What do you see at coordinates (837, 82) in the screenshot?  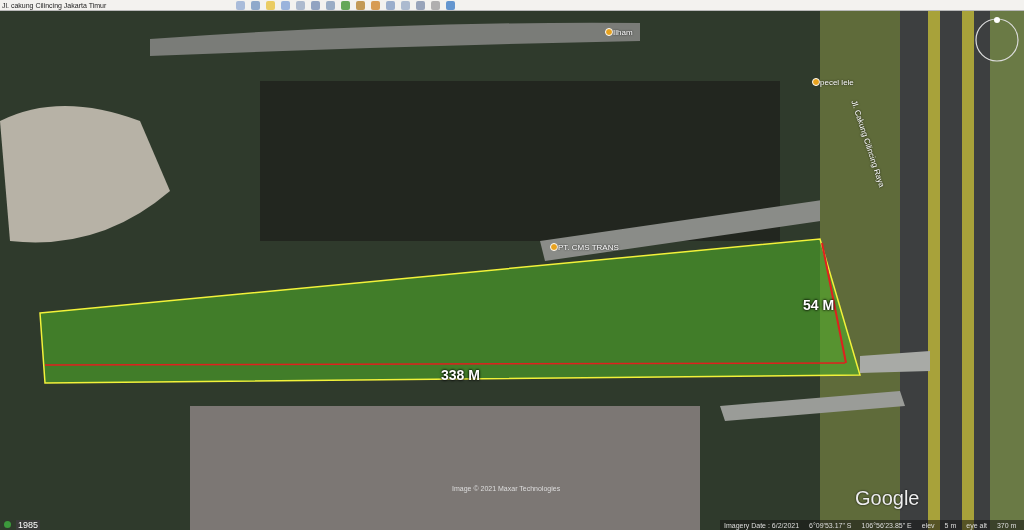 I see `place-label: pecel lele` at bounding box center [837, 82].